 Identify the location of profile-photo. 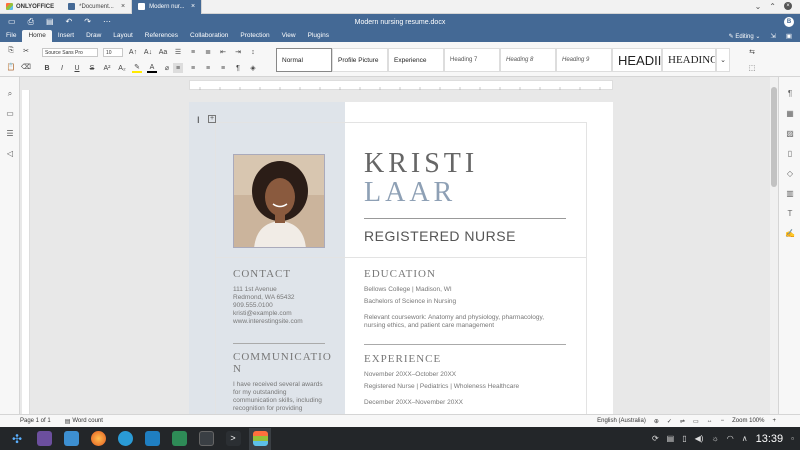
(279, 201).